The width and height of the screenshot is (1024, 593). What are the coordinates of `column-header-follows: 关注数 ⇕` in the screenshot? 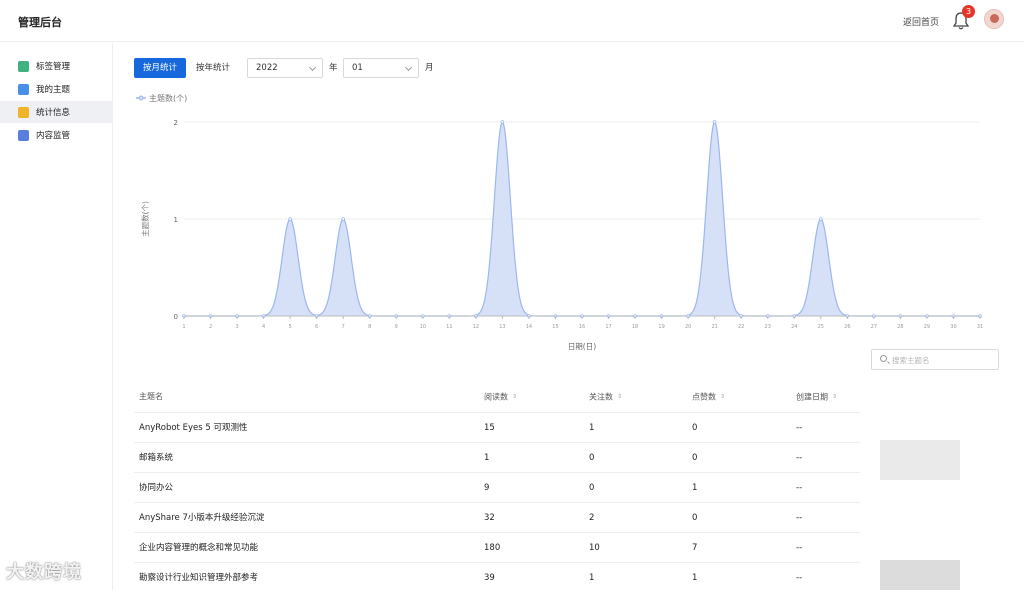 It's located at (605, 397).